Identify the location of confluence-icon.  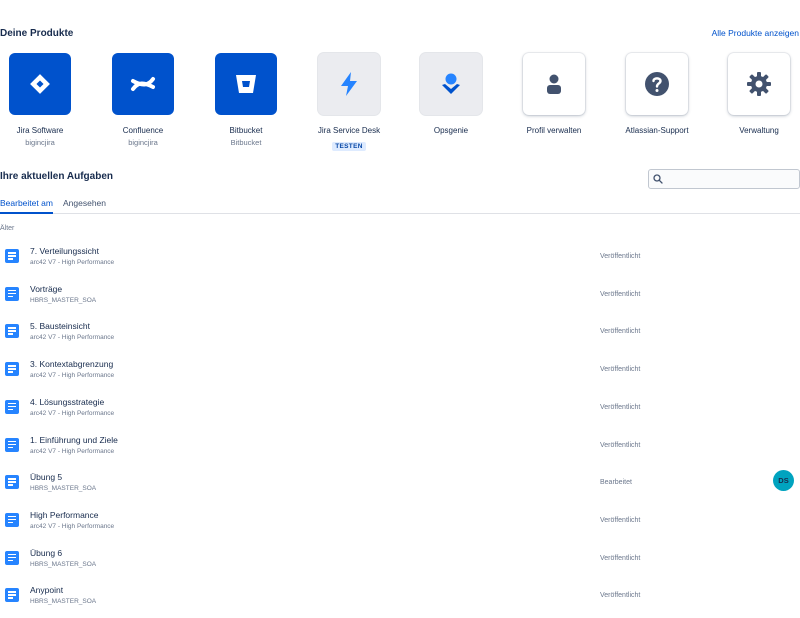
(143, 84).